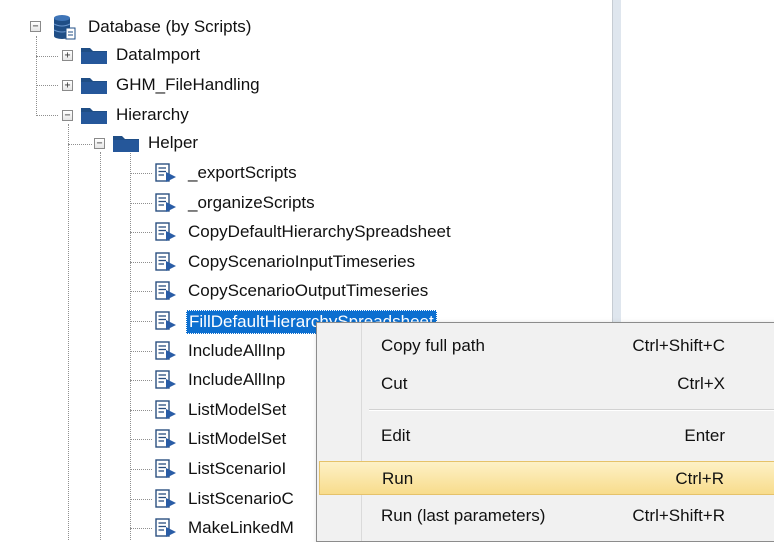 The width and height of the screenshot is (774, 542). I want to click on tree-node-label: _organizeScripts, so click(251, 202).